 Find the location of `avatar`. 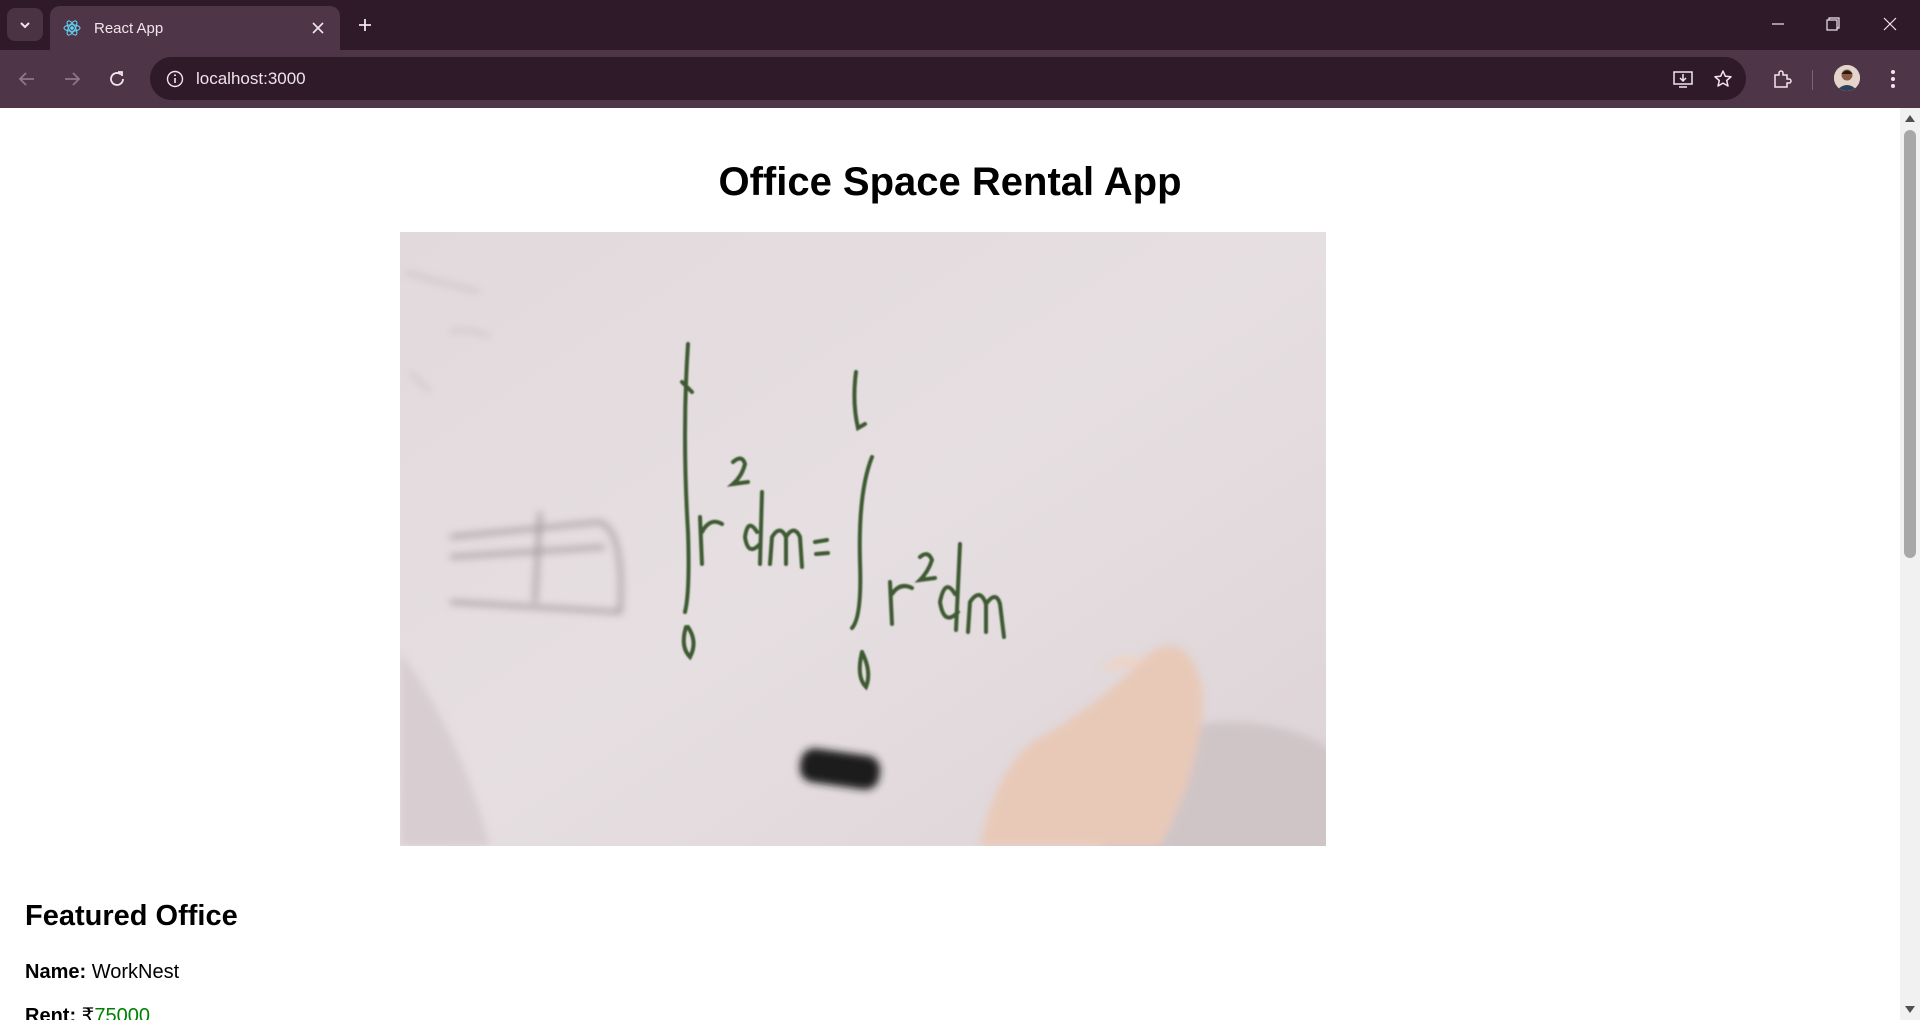

avatar is located at coordinates (1847, 78).